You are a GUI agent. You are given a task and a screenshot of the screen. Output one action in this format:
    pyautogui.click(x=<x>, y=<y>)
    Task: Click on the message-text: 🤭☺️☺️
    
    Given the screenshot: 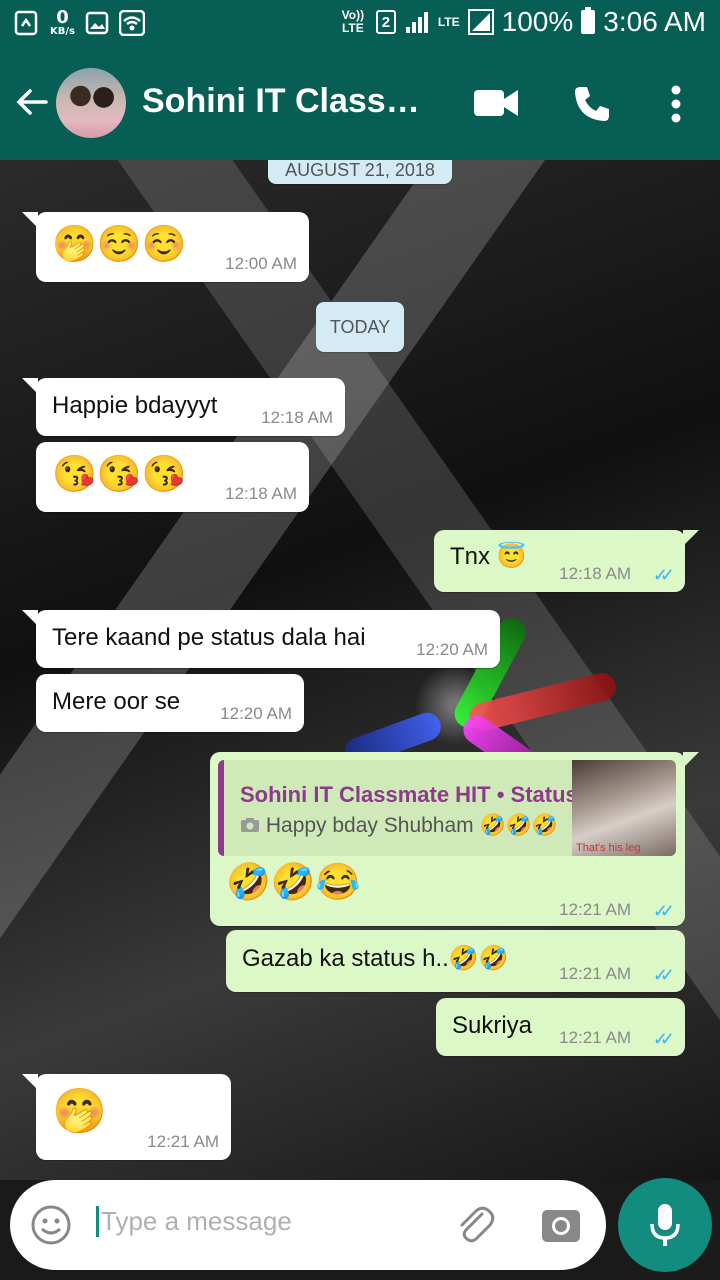 What is the action you would take?
    pyautogui.click(x=119, y=243)
    